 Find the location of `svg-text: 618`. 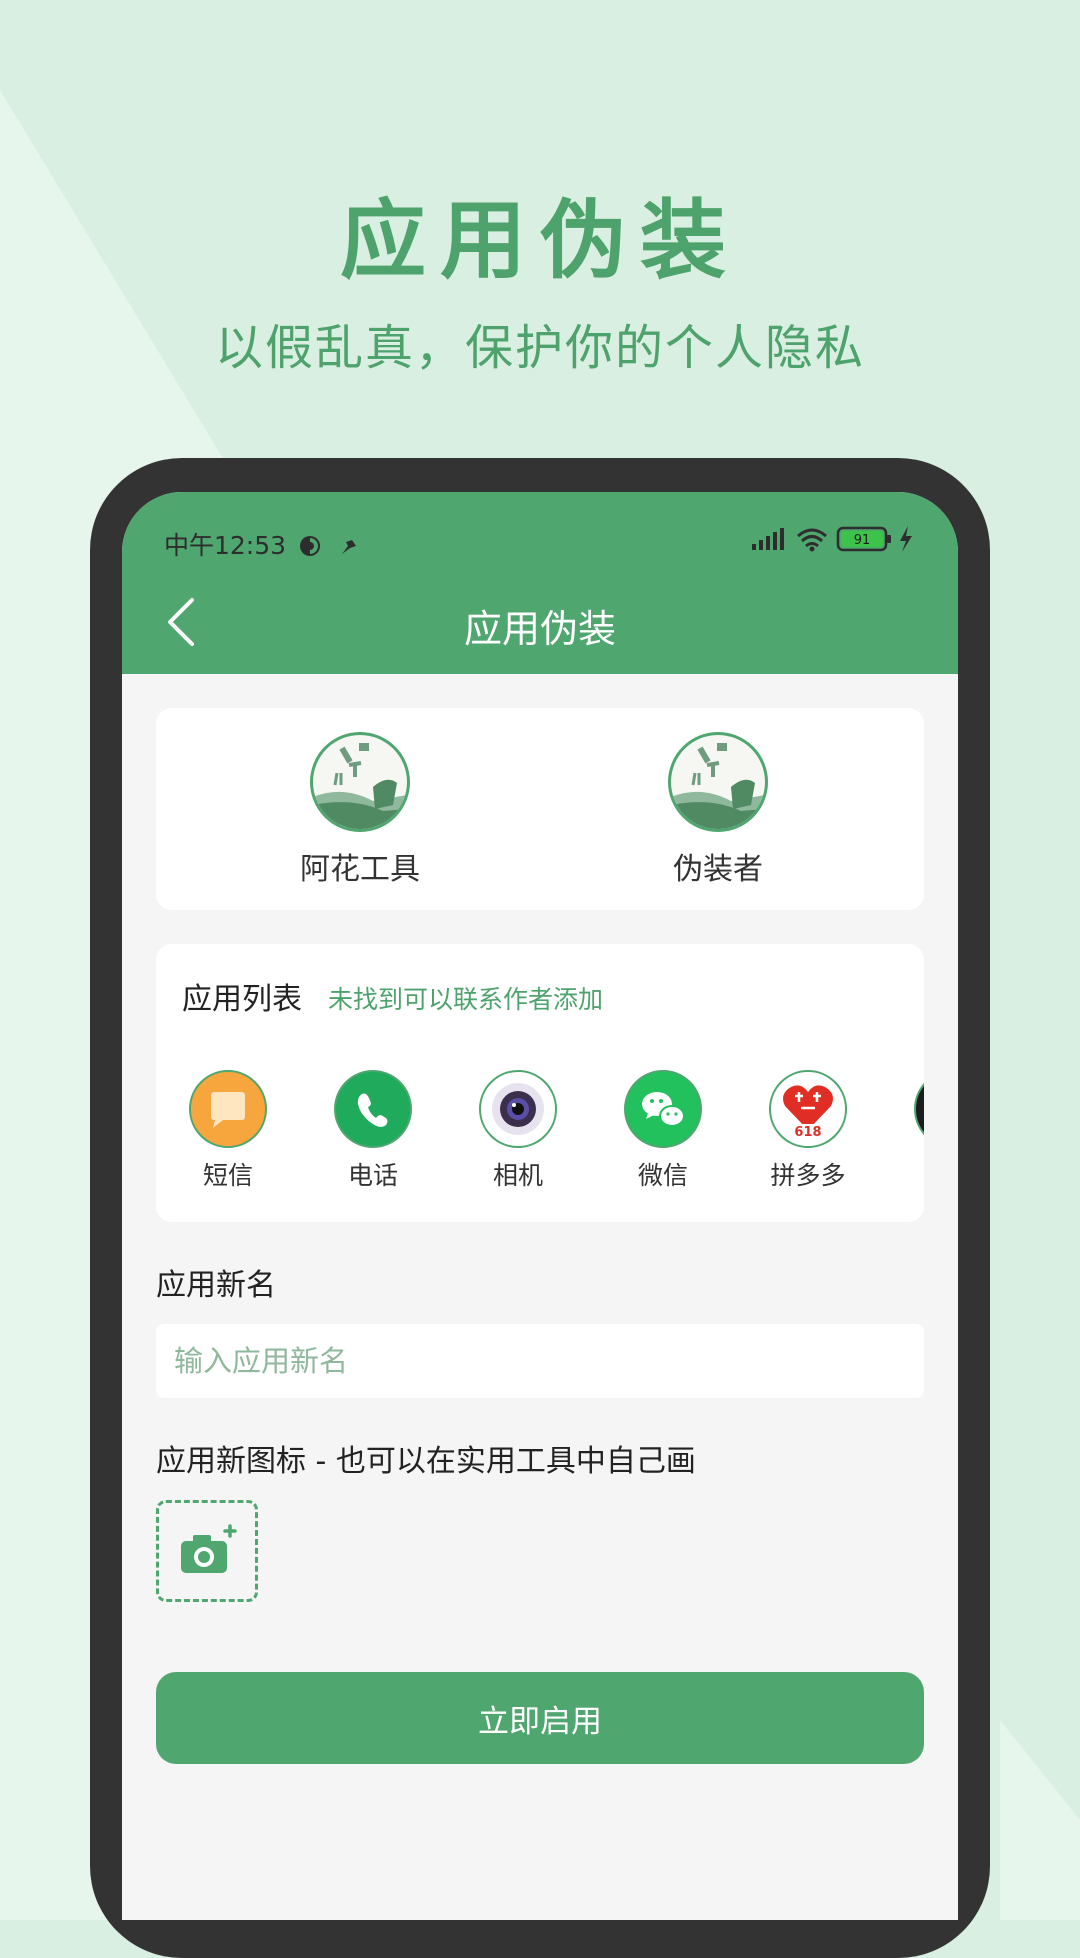

svg-text: 618 is located at coordinates (807, 1132).